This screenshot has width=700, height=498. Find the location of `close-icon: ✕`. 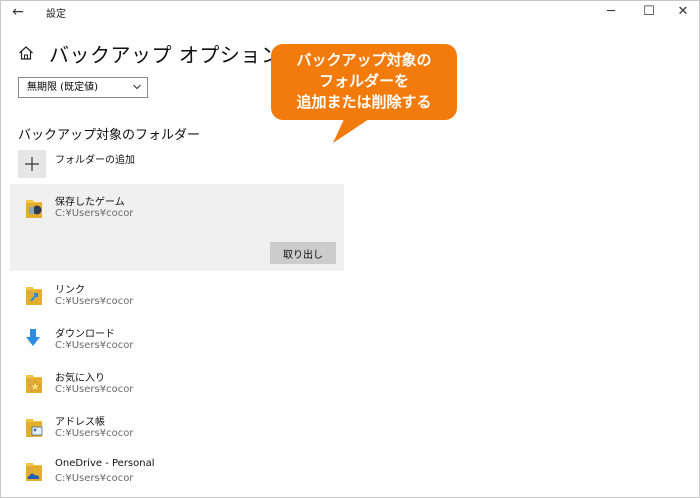

close-icon: ✕ is located at coordinates (683, 12).